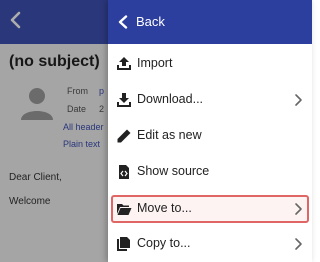  I want to click on upload-icon, so click(124, 63).